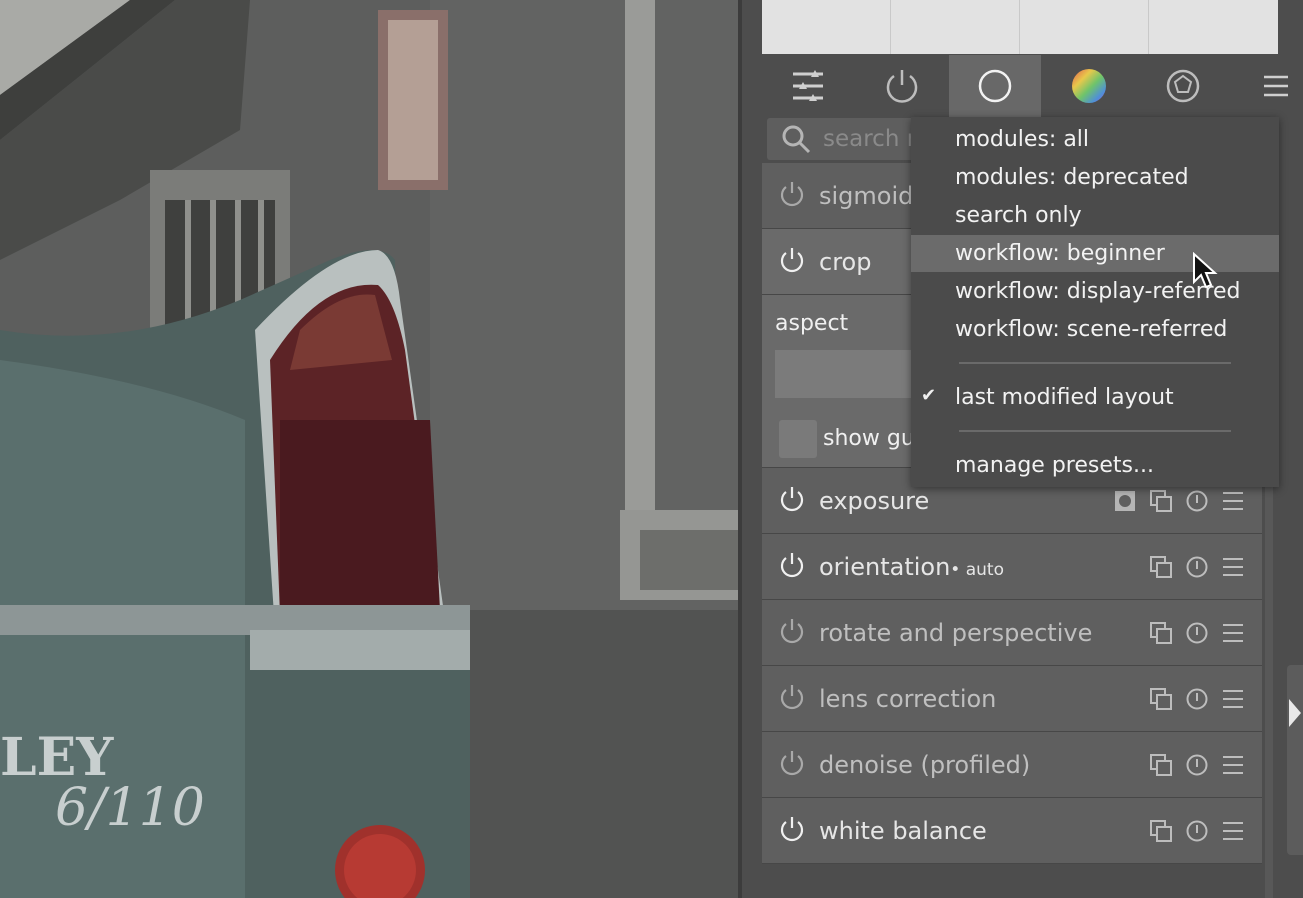 This screenshot has height=898, width=1303. Describe the element at coordinates (1020, 27) in the screenshot. I see `histogram` at that location.